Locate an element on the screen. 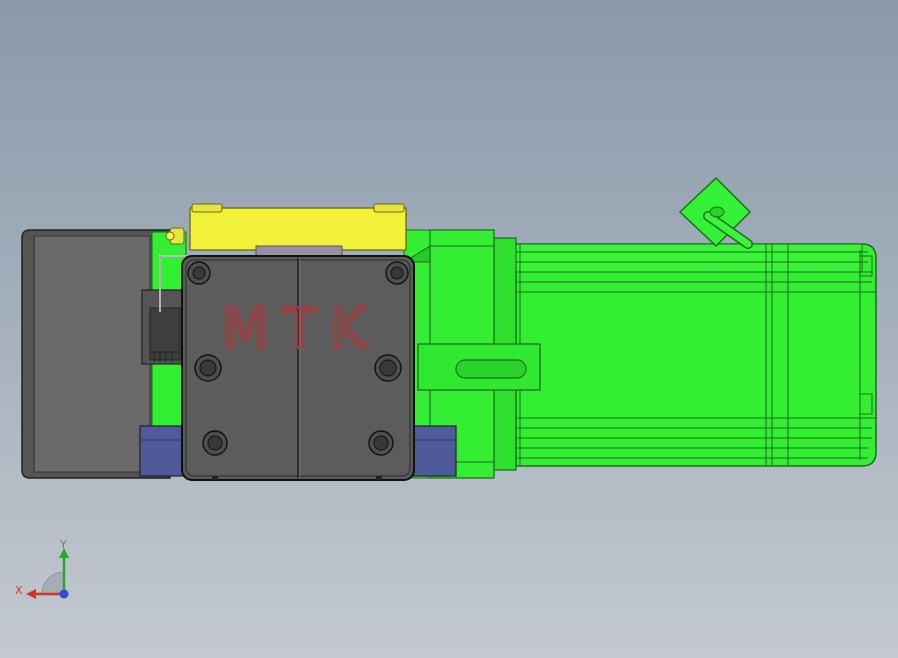 This screenshot has width=898, height=658. output-shaft is located at coordinates (479, 367).